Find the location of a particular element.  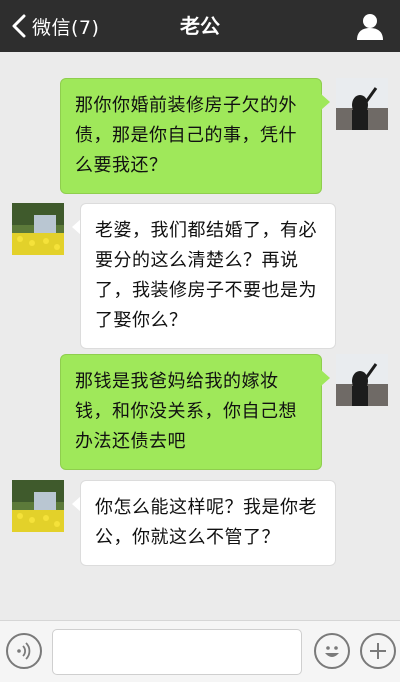

smiley-icon is located at coordinates (332, 651).